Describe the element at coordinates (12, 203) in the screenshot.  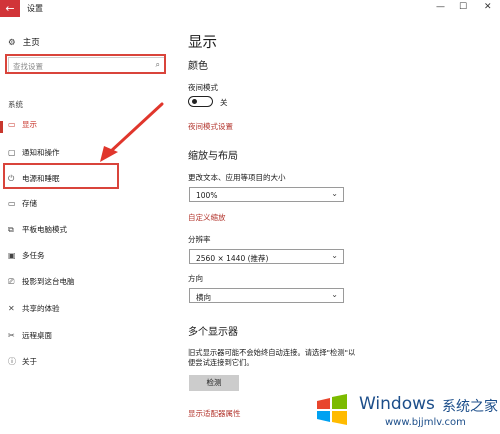
I see `storage-icon: ▭` at that location.